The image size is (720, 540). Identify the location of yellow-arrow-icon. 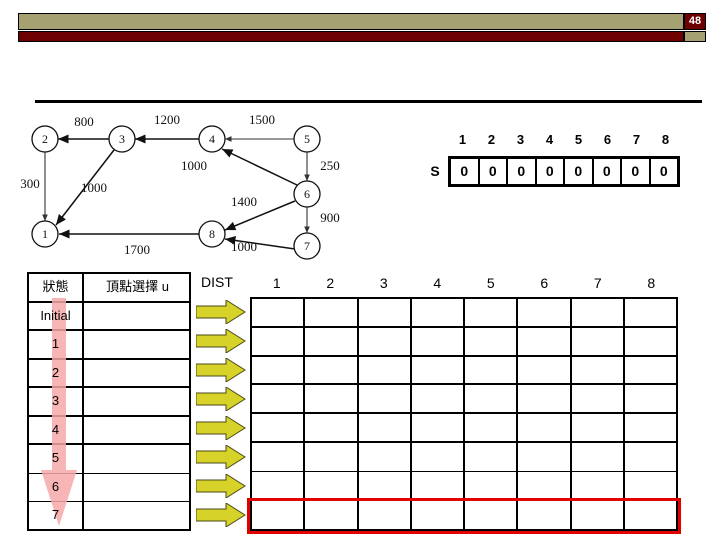
(220, 312).